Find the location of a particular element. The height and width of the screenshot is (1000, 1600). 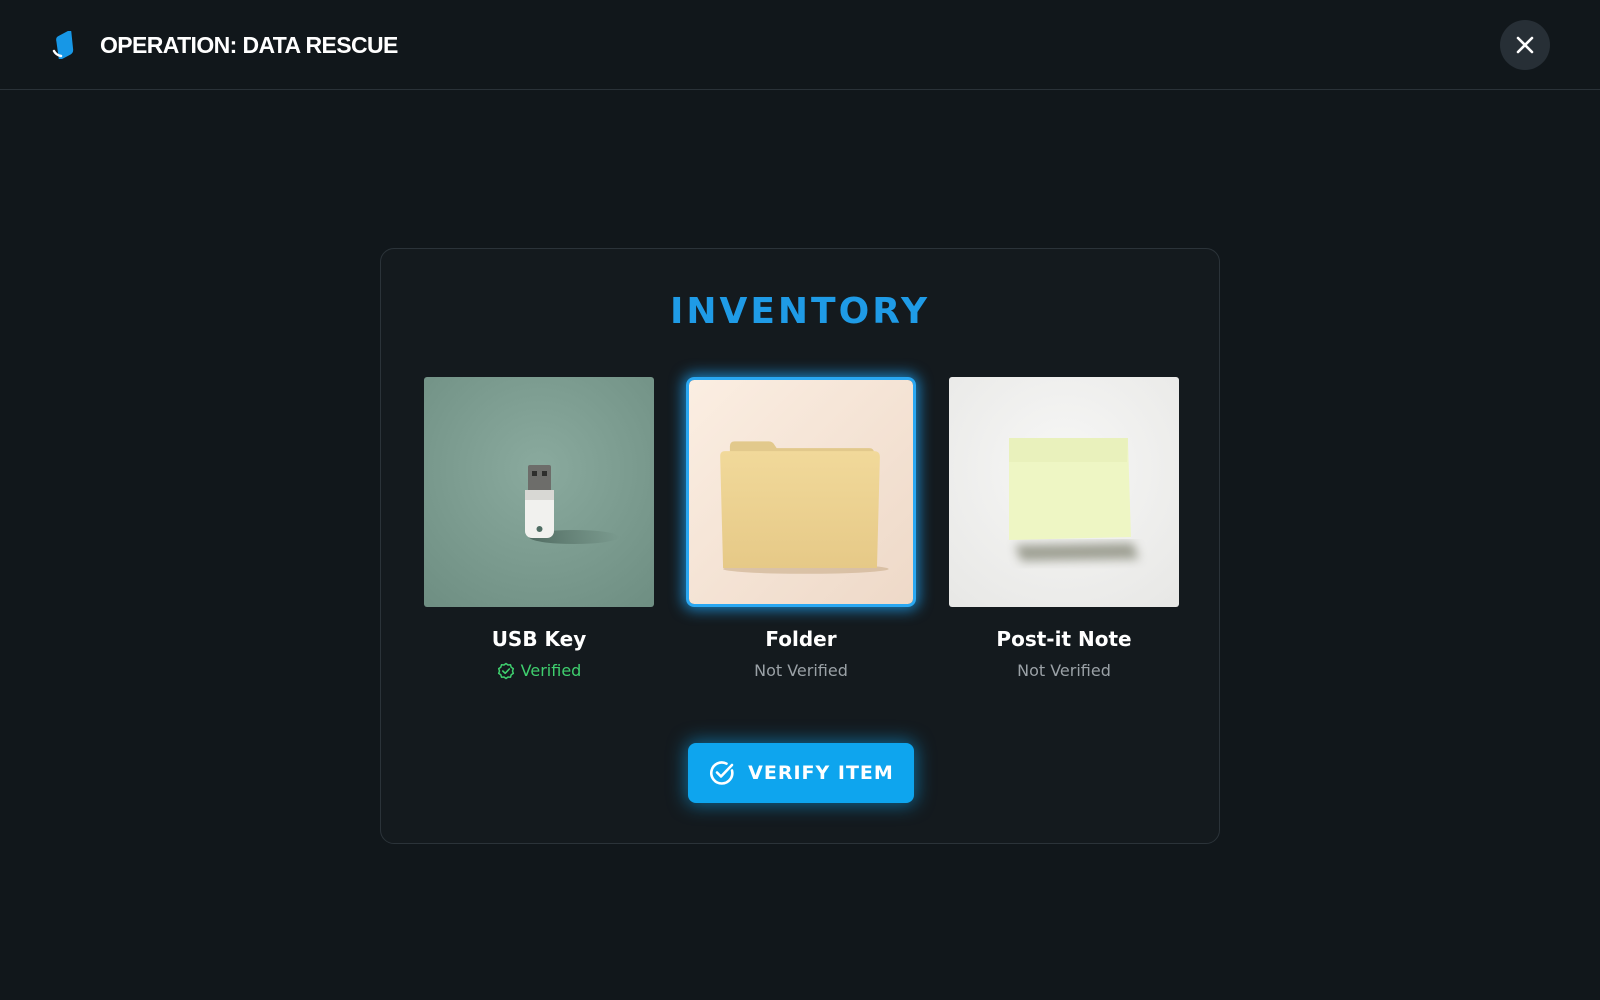

post-it-note-photo is located at coordinates (1064, 492).